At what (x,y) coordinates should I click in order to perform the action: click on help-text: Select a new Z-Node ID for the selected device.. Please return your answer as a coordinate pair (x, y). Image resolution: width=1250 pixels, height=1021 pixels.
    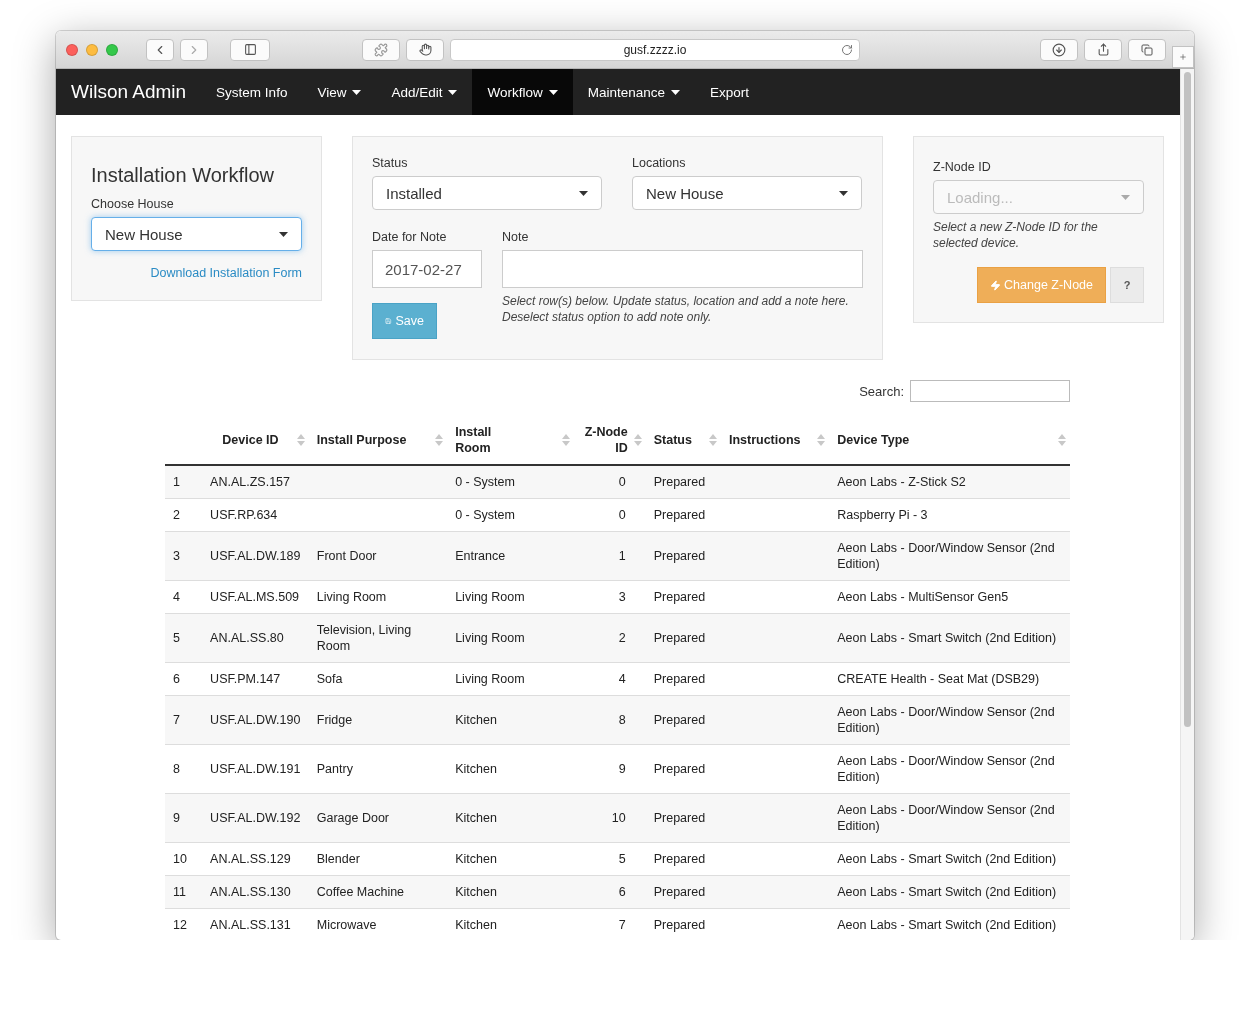
    Looking at the image, I should click on (1016, 235).